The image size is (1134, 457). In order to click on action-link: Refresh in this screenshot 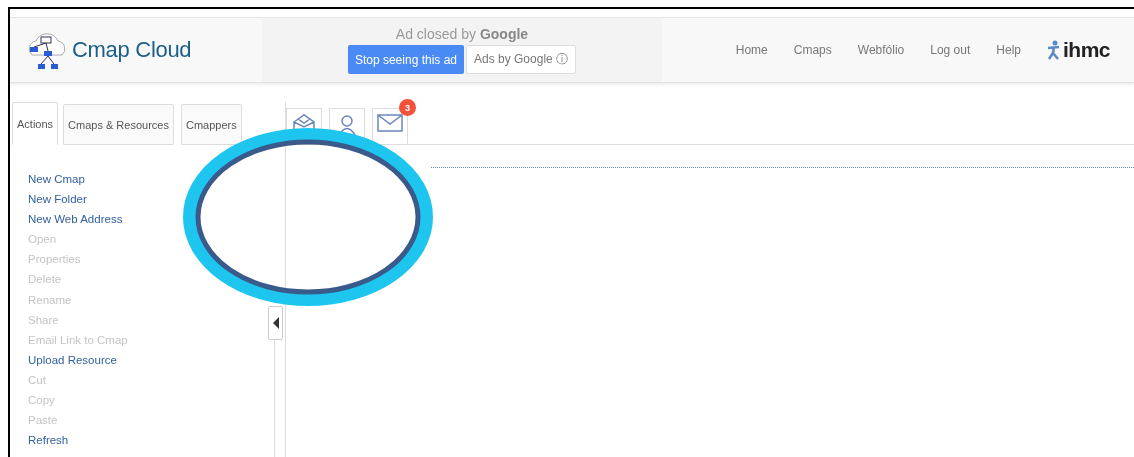, I will do `click(148, 440)`.